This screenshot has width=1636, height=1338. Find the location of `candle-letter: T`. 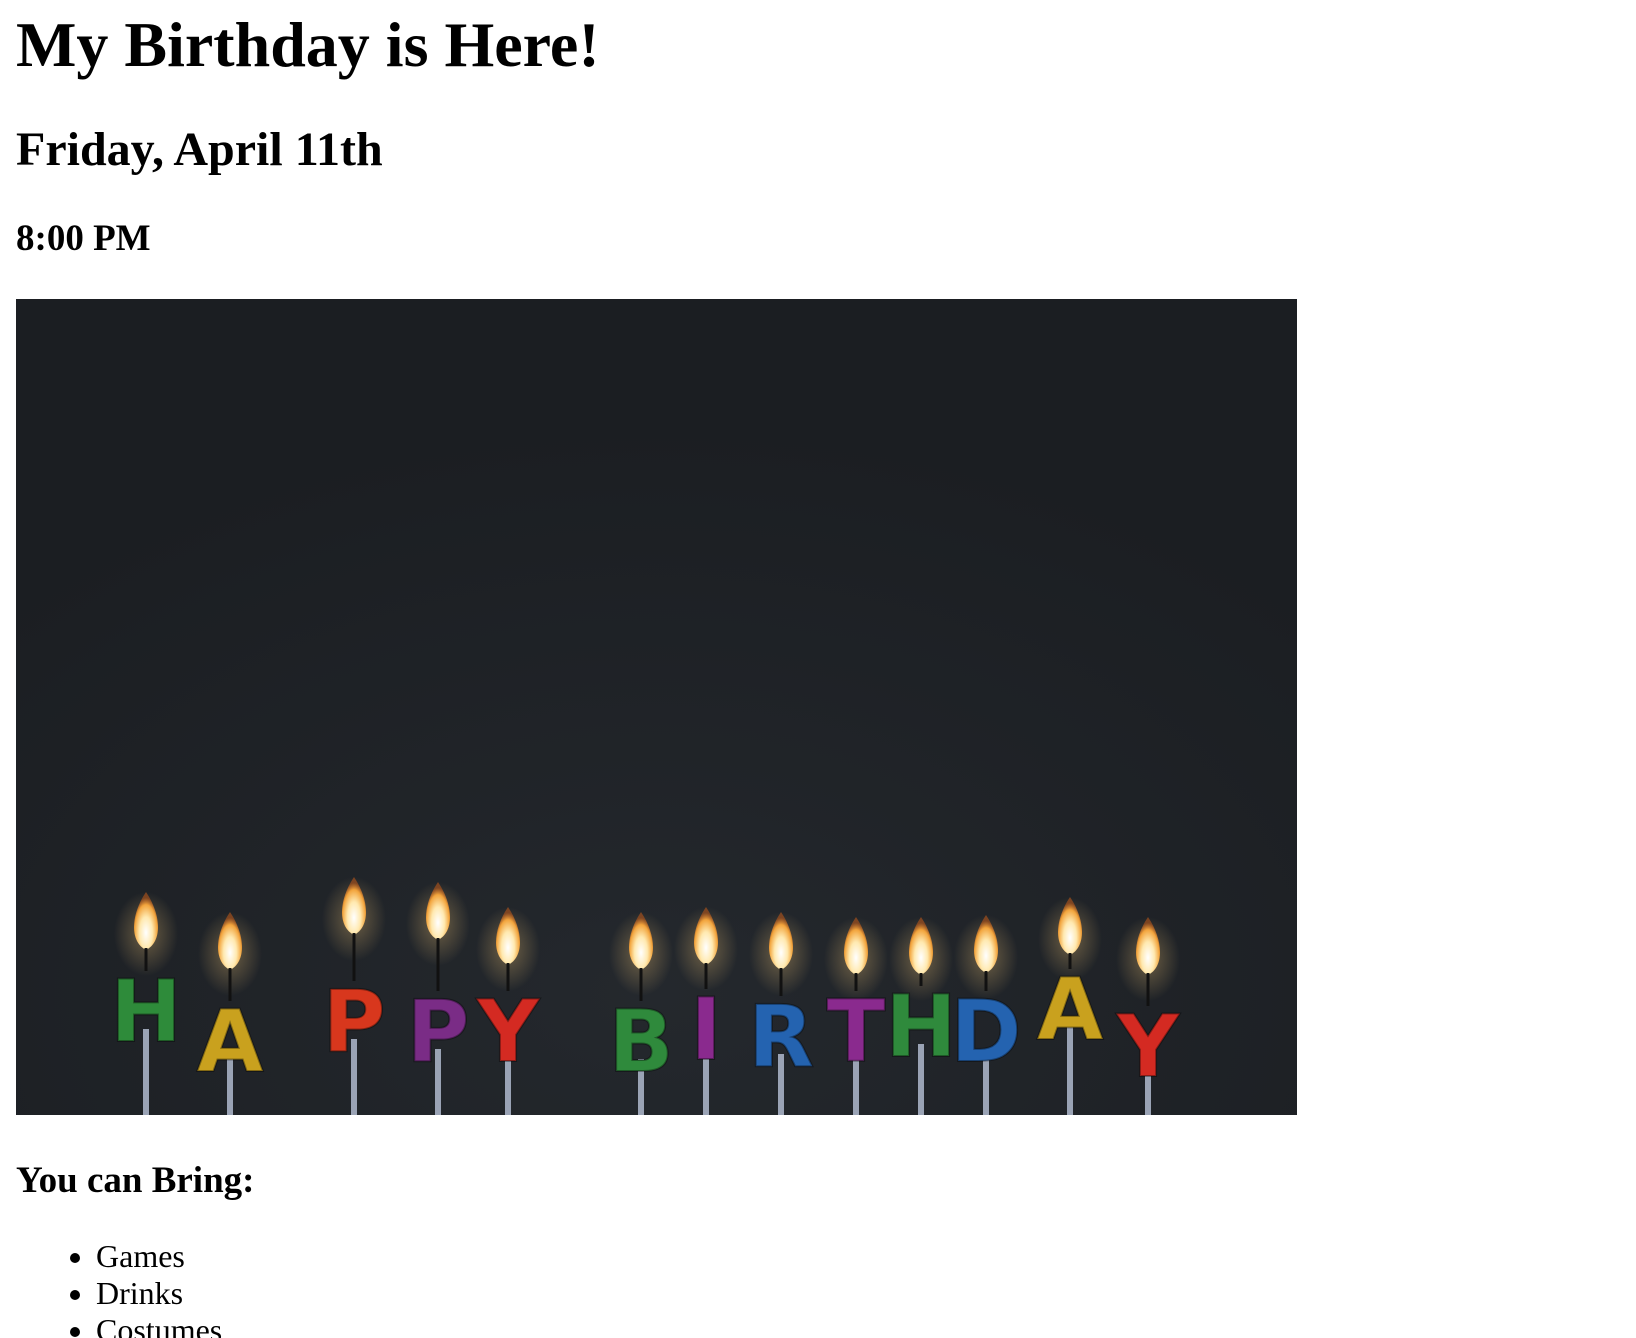

candle-letter: T is located at coordinates (856, 1032).